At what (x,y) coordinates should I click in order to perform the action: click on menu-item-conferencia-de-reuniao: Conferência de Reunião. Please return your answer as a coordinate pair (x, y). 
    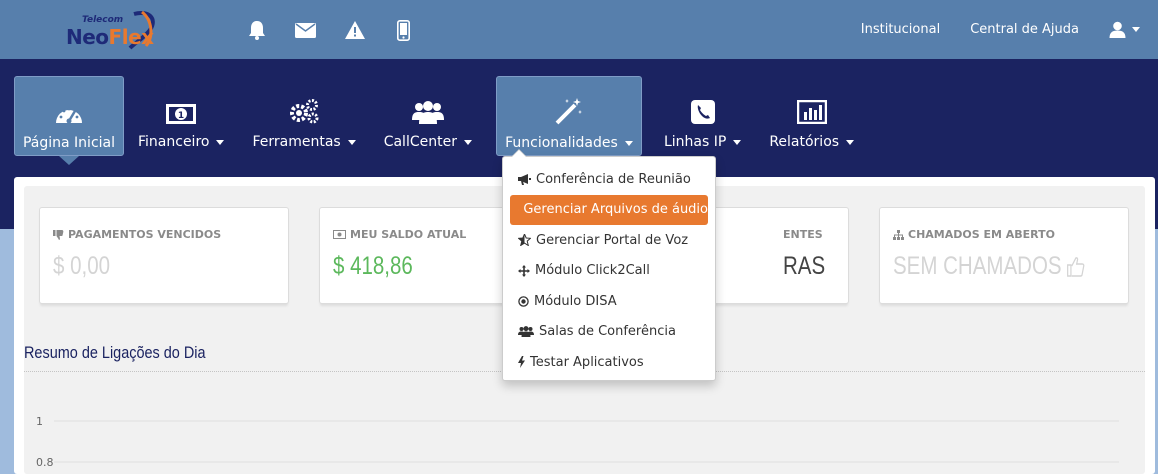
    Looking at the image, I should click on (609, 179).